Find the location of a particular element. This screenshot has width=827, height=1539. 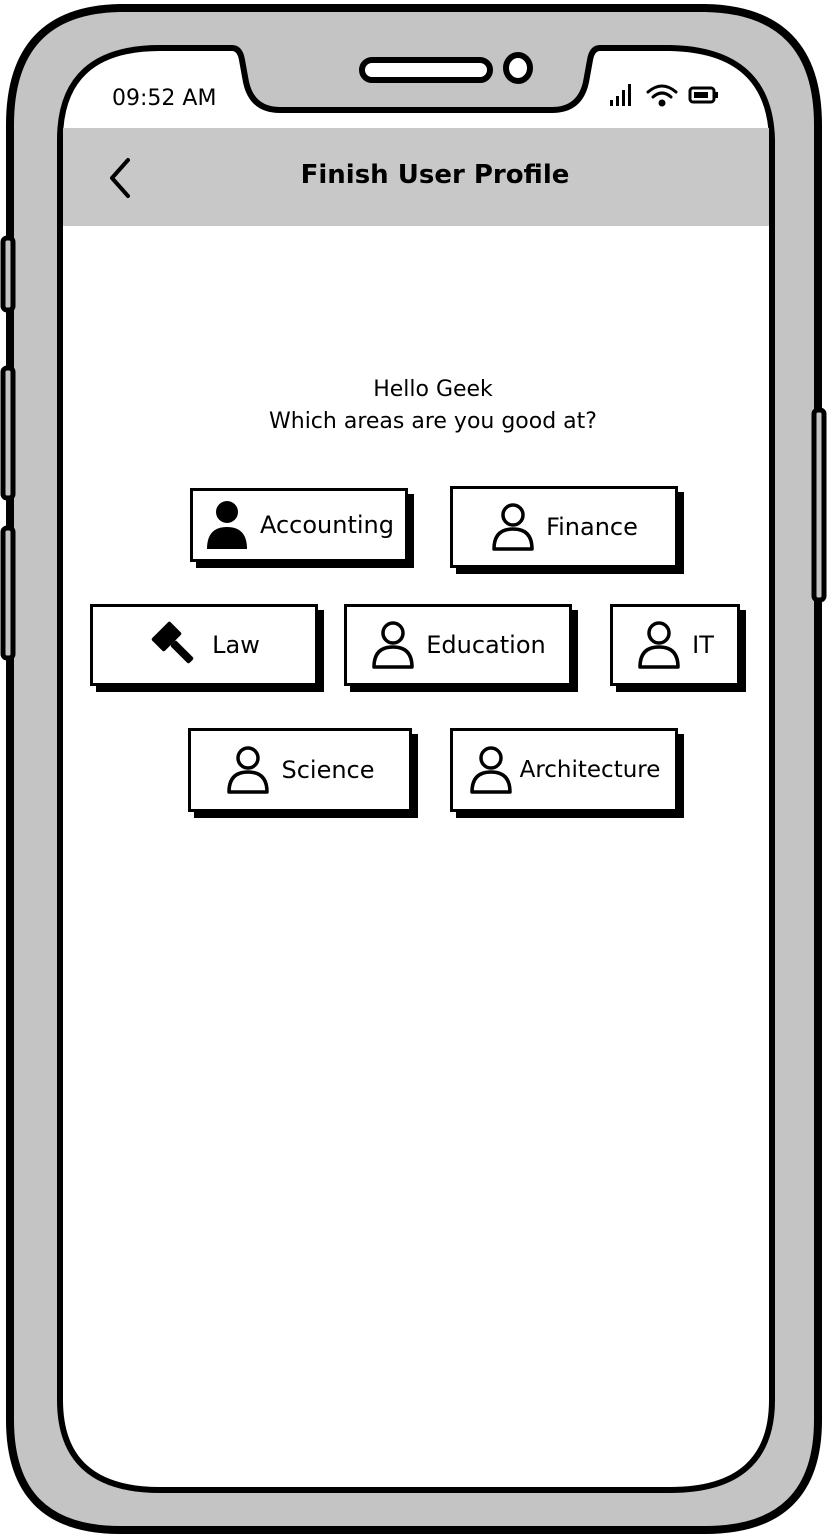

status-icons is located at coordinates (664, 95).